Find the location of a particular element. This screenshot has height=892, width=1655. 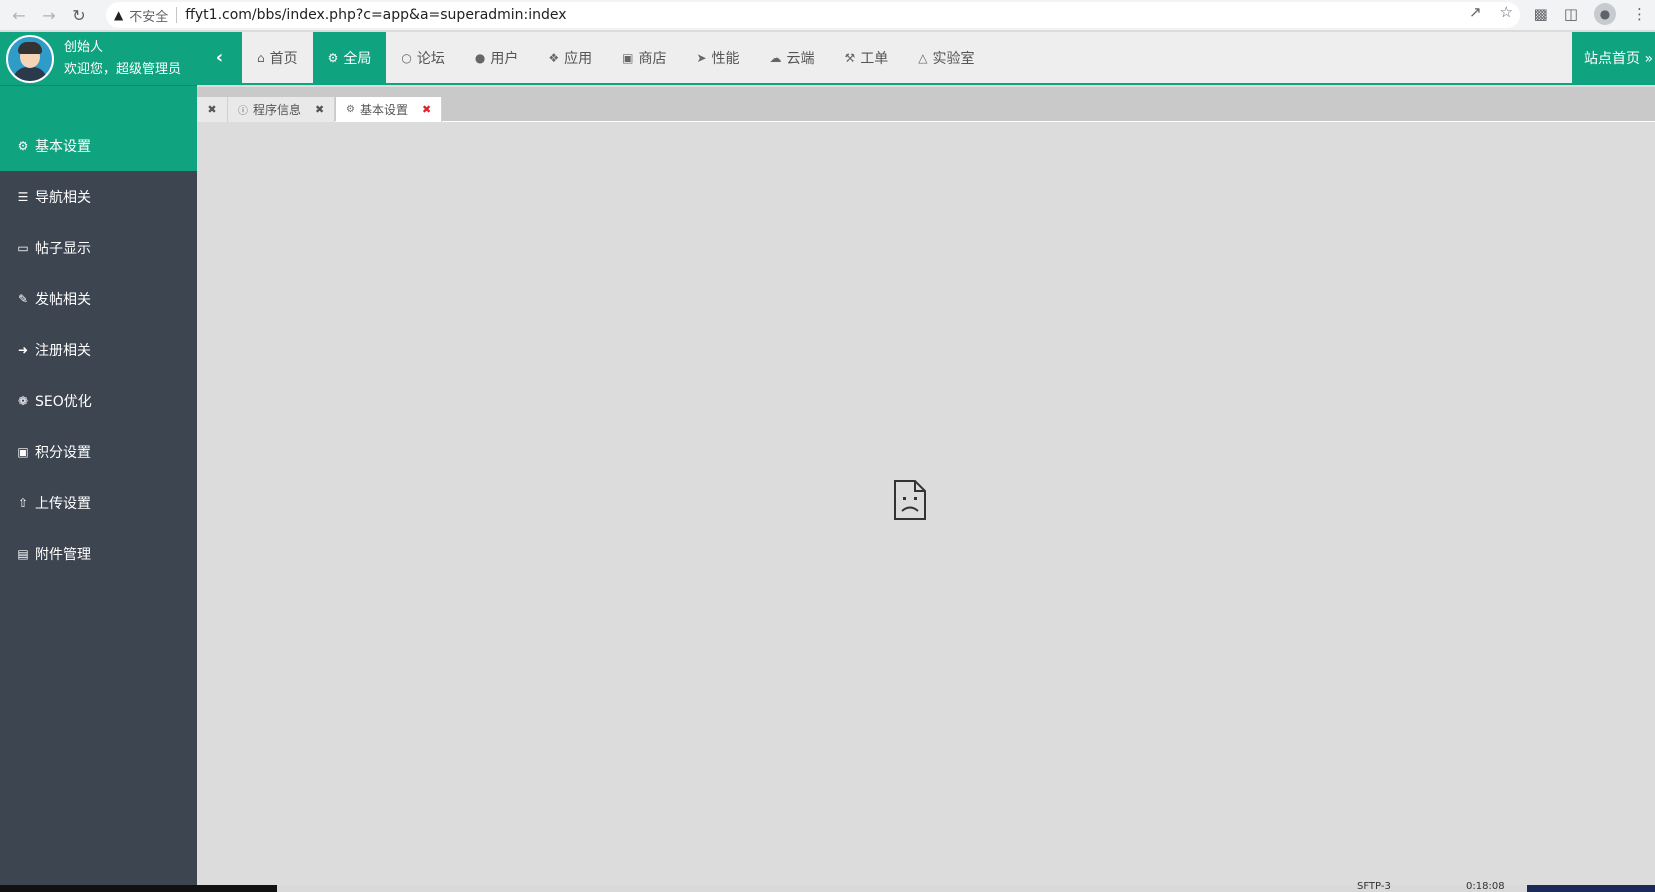

comments-icon: ○ is located at coordinates (406, 57).